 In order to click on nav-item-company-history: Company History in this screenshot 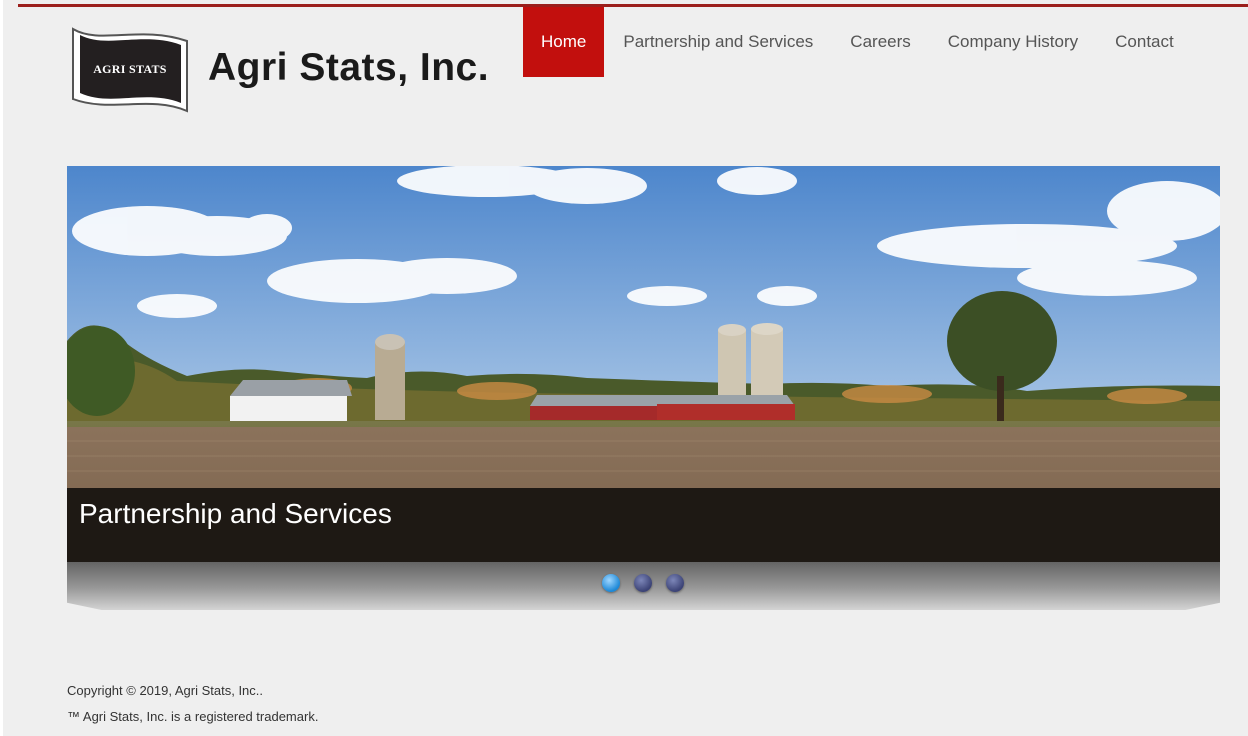, I will do `click(1012, 42)`.